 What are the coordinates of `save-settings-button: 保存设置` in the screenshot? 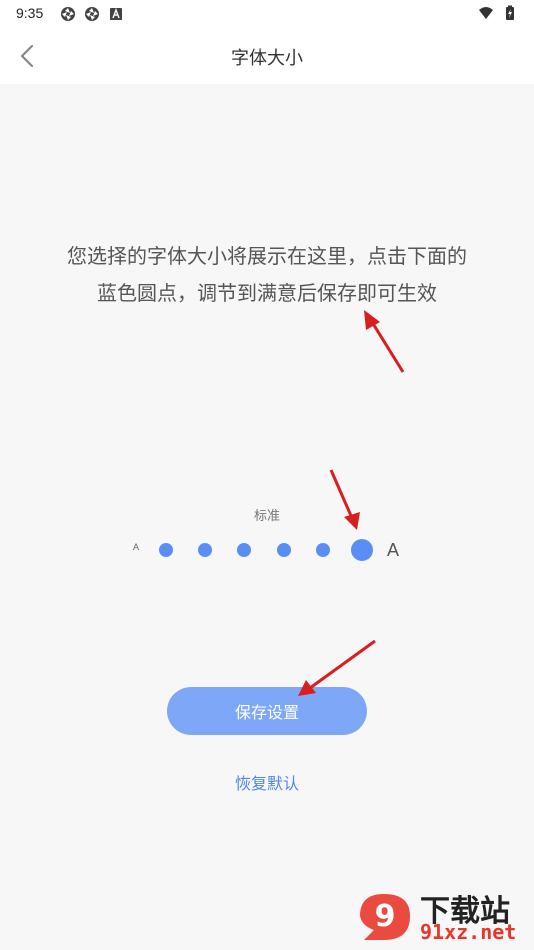 It's located at (267, 711).